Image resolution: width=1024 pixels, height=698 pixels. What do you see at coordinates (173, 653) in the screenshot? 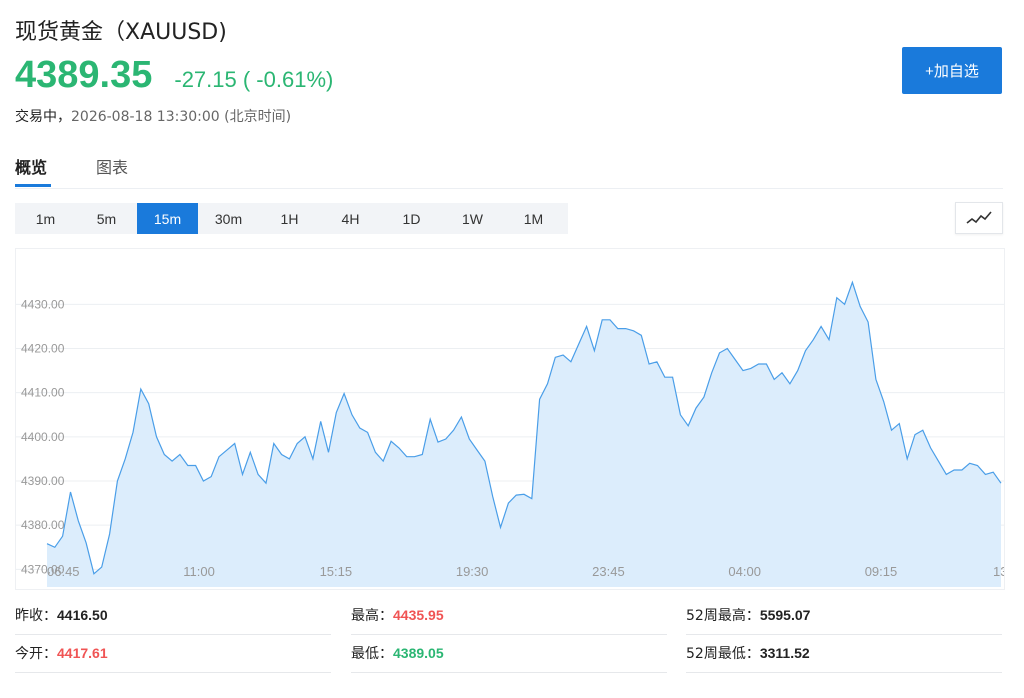
I see `stat-open: 今开： 4417.61` at bounding box center [173, 653].